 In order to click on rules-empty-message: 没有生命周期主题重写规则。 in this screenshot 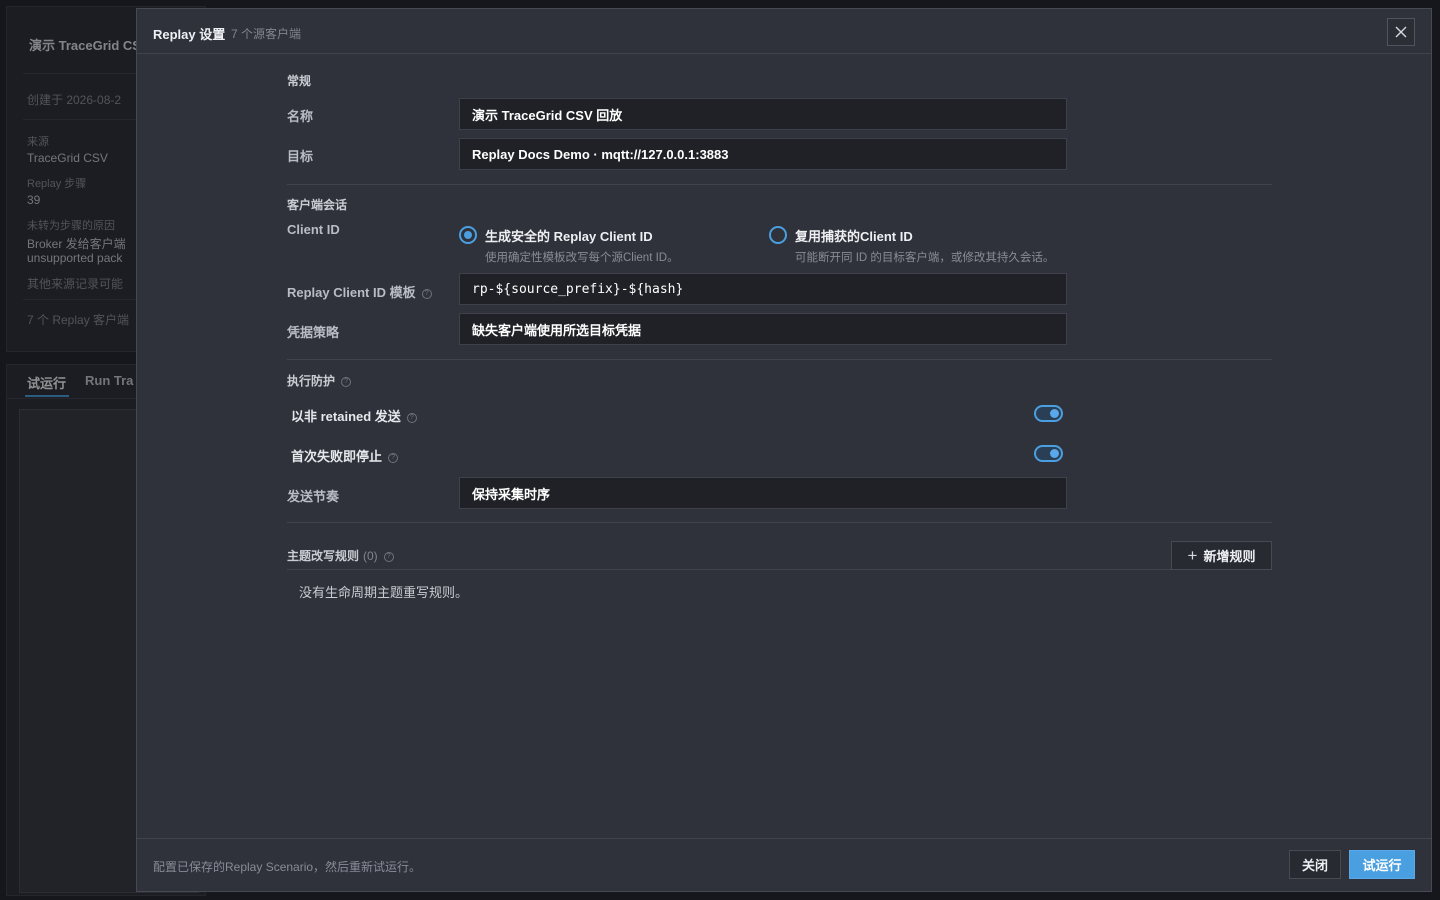, I will do `click(384, 592)`.